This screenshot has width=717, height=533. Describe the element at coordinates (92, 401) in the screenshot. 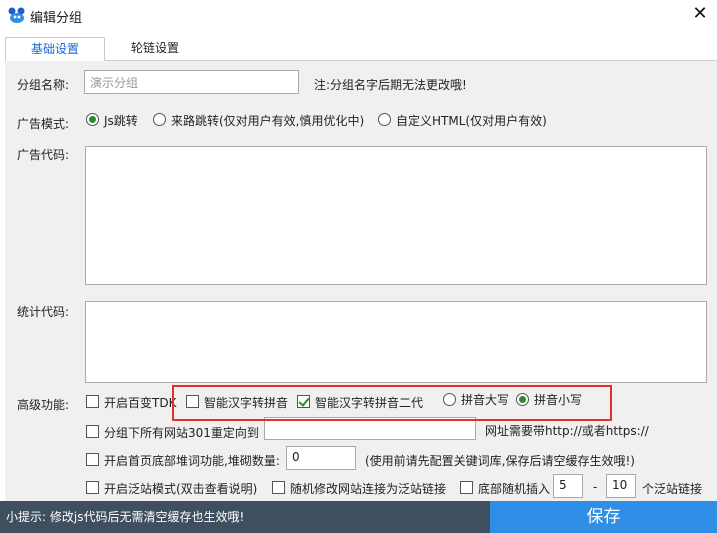

I see `checkbox-tdk` at that location.